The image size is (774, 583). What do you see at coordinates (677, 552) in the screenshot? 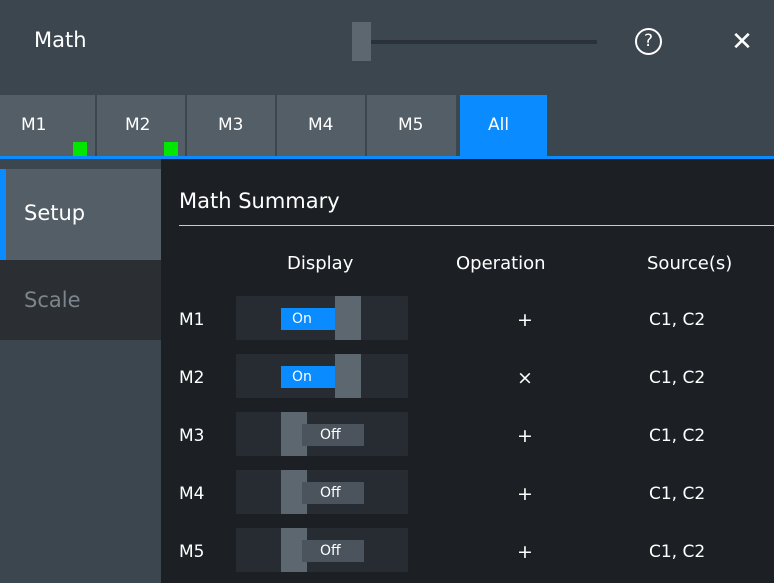
I see `sources-m5: C1, C2` at bounding box center [677, 552].